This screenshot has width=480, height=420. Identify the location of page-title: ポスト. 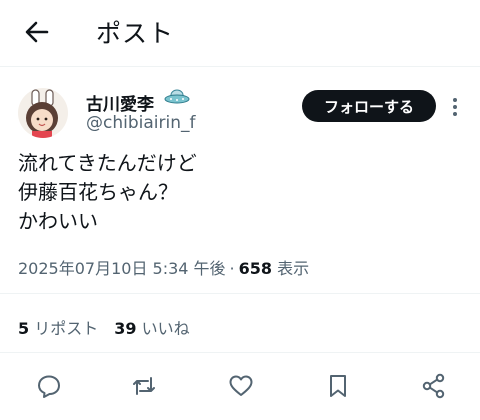
(135, 33).